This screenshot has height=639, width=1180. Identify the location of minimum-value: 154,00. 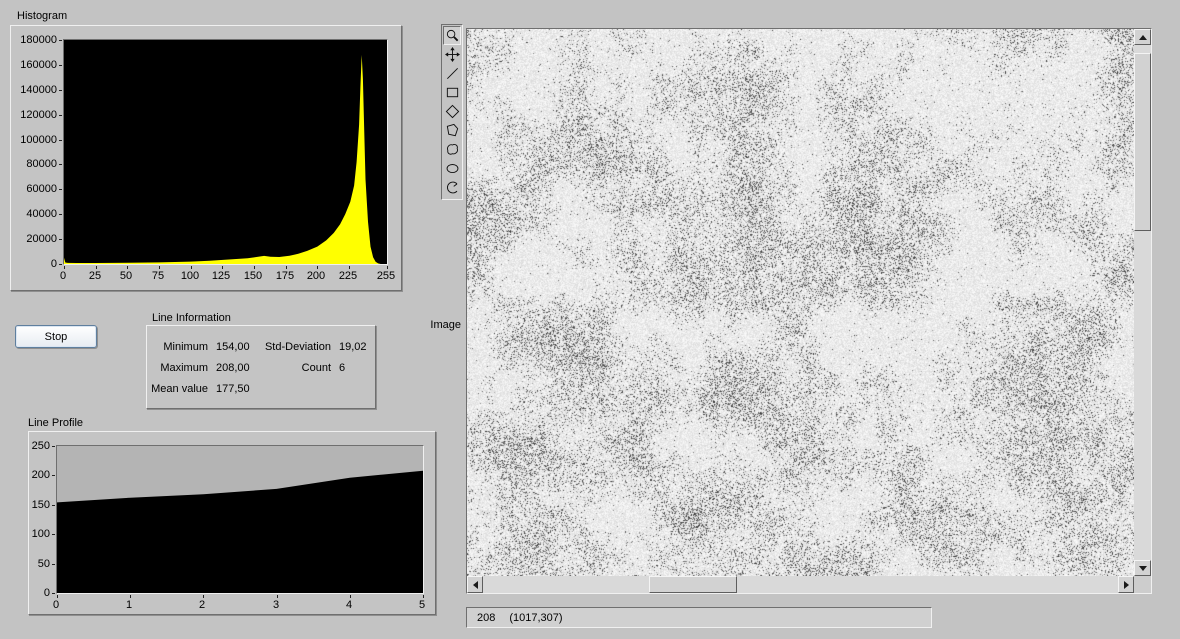
(233, 347).